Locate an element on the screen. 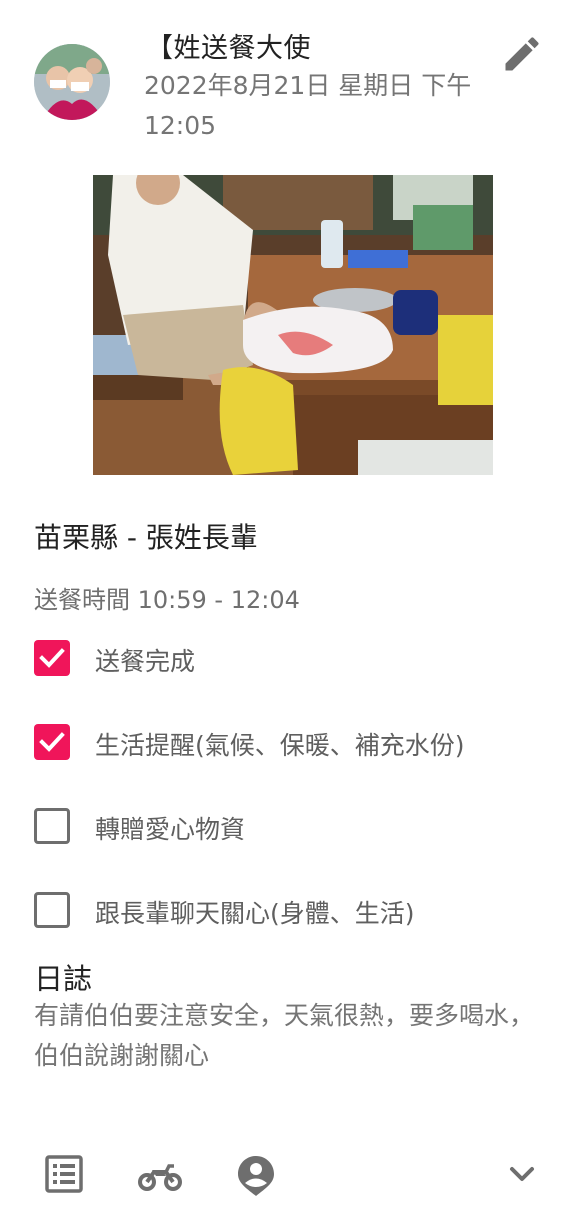 The width and height of the screenshot is (586, 1232). list-icon is located at coordinates (64, 1174).